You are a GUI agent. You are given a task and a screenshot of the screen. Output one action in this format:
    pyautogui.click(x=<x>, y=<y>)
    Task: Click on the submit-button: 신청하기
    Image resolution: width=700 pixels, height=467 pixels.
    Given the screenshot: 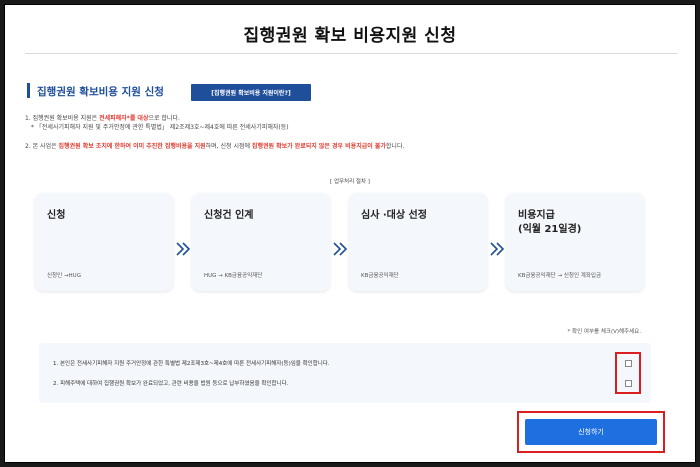 What is the action you would take?
    pyautogui.click(x=591, y=432)
    